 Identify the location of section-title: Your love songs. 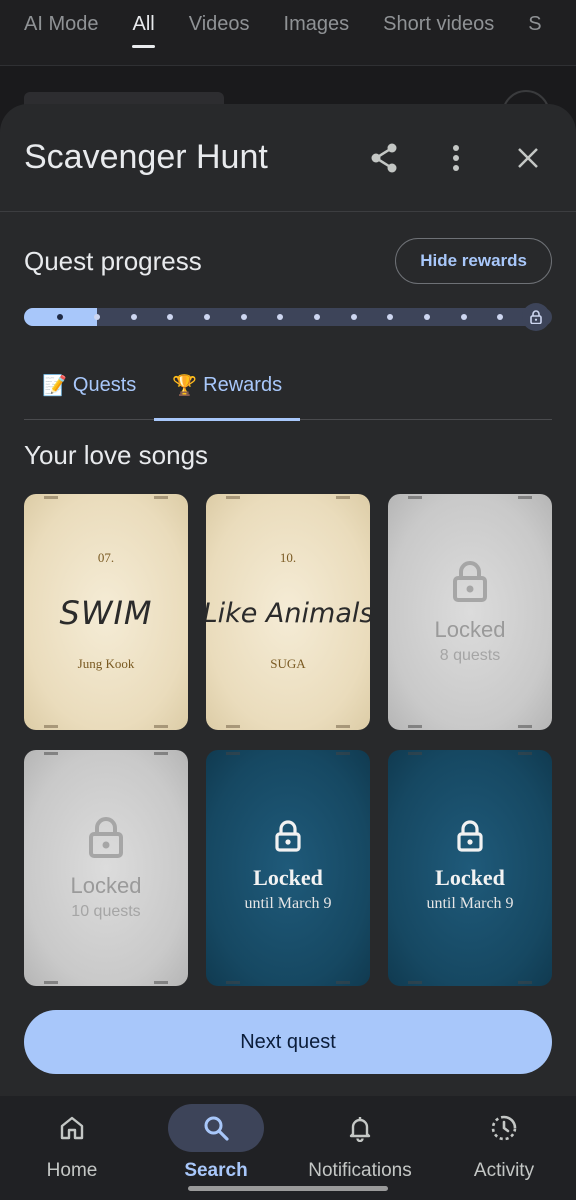
(116, 455).